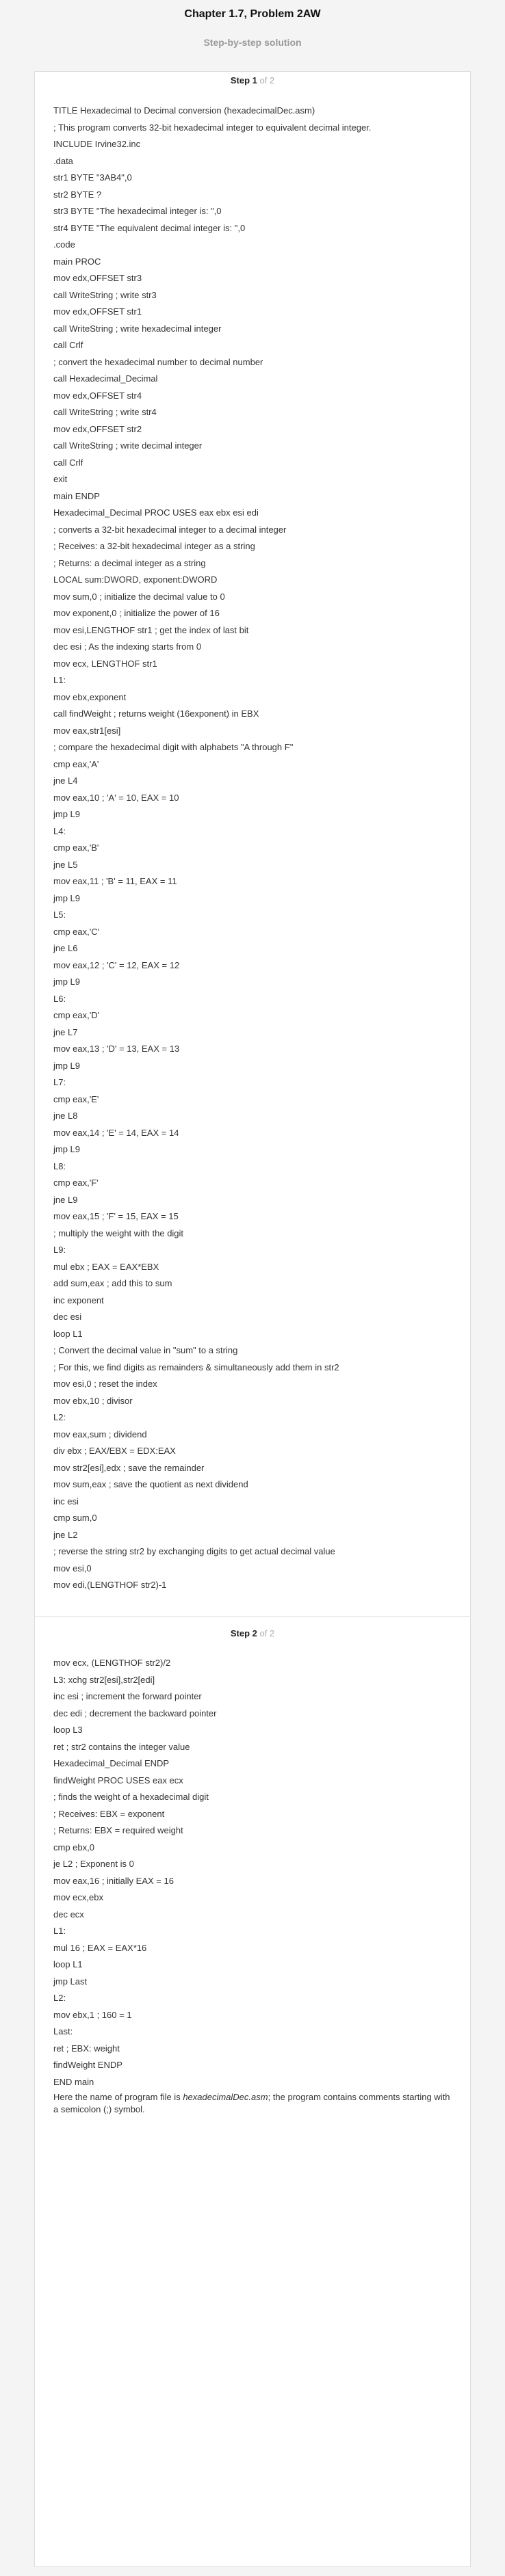  Describe the element at coordinates (78, 1299) in the screenshot. I see `code-line: inc exponent` at that location.